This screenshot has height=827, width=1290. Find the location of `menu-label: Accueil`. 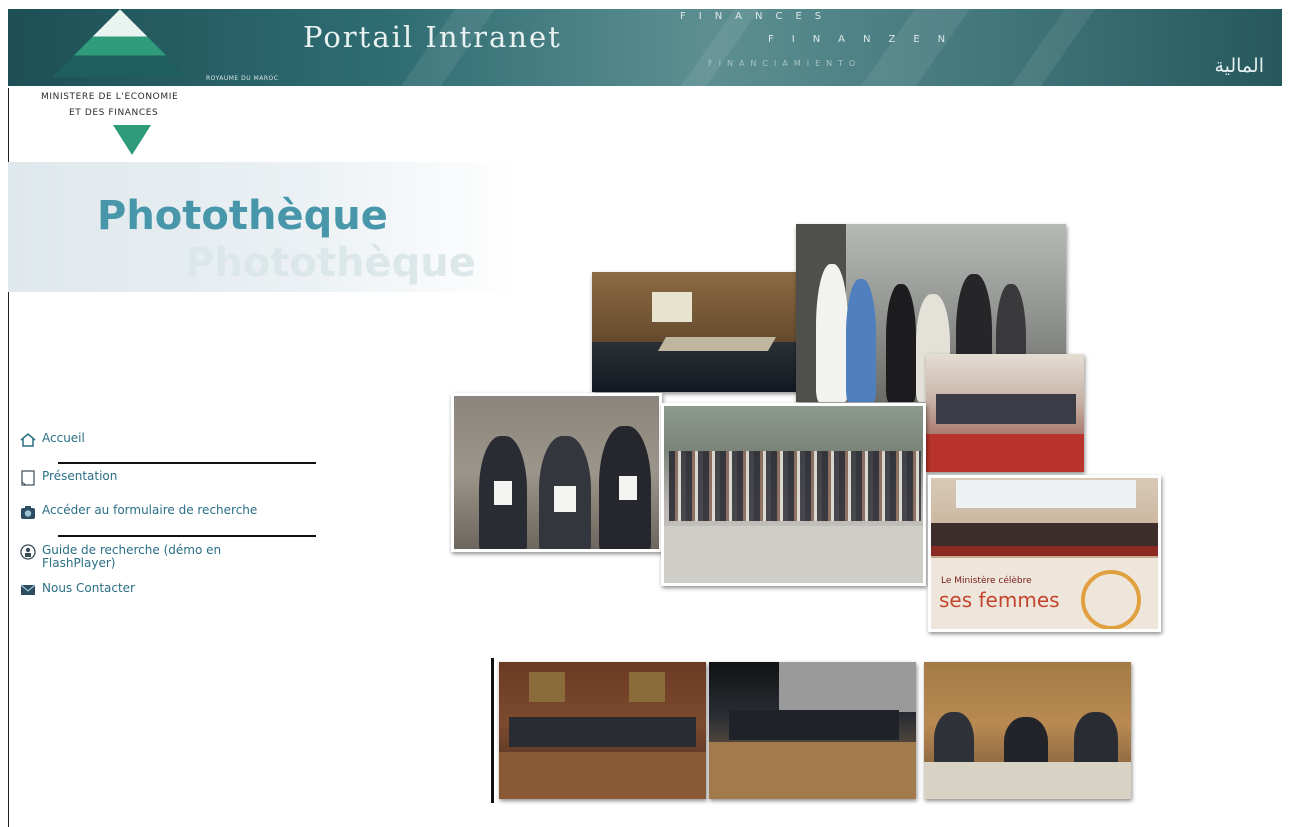

menu-label: Accueil is located at coordinates (63, 438).